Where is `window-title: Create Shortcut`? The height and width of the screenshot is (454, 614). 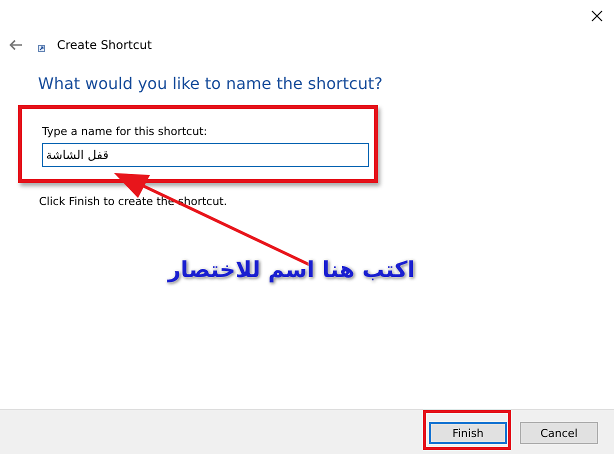
window-title: Create Shortcut is located at coordinates (104, 45).